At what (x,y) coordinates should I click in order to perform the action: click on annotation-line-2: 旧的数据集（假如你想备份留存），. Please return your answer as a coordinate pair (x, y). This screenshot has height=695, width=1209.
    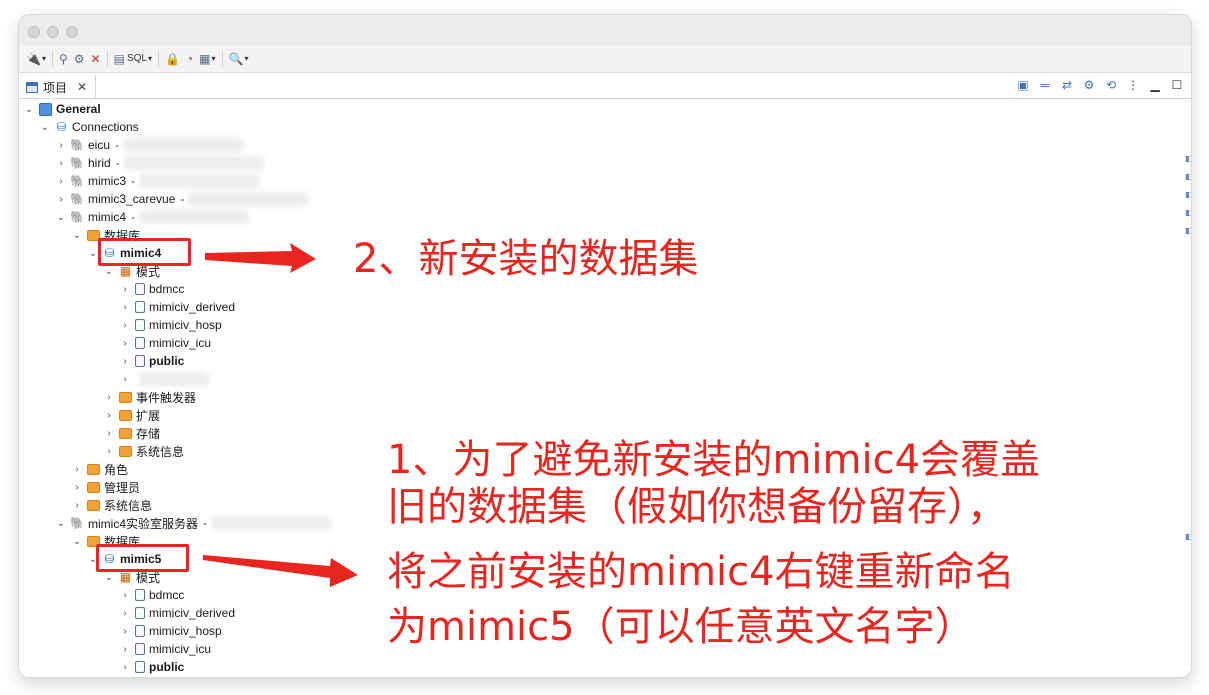
    Looking at the image, I should click on (697, 507).